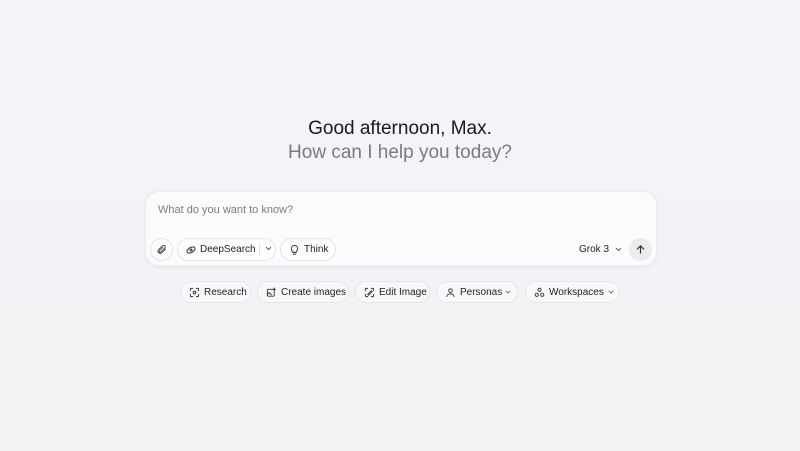 This screenshot has width=800, height=451. I want to click on attach-button, so click(161, 249).